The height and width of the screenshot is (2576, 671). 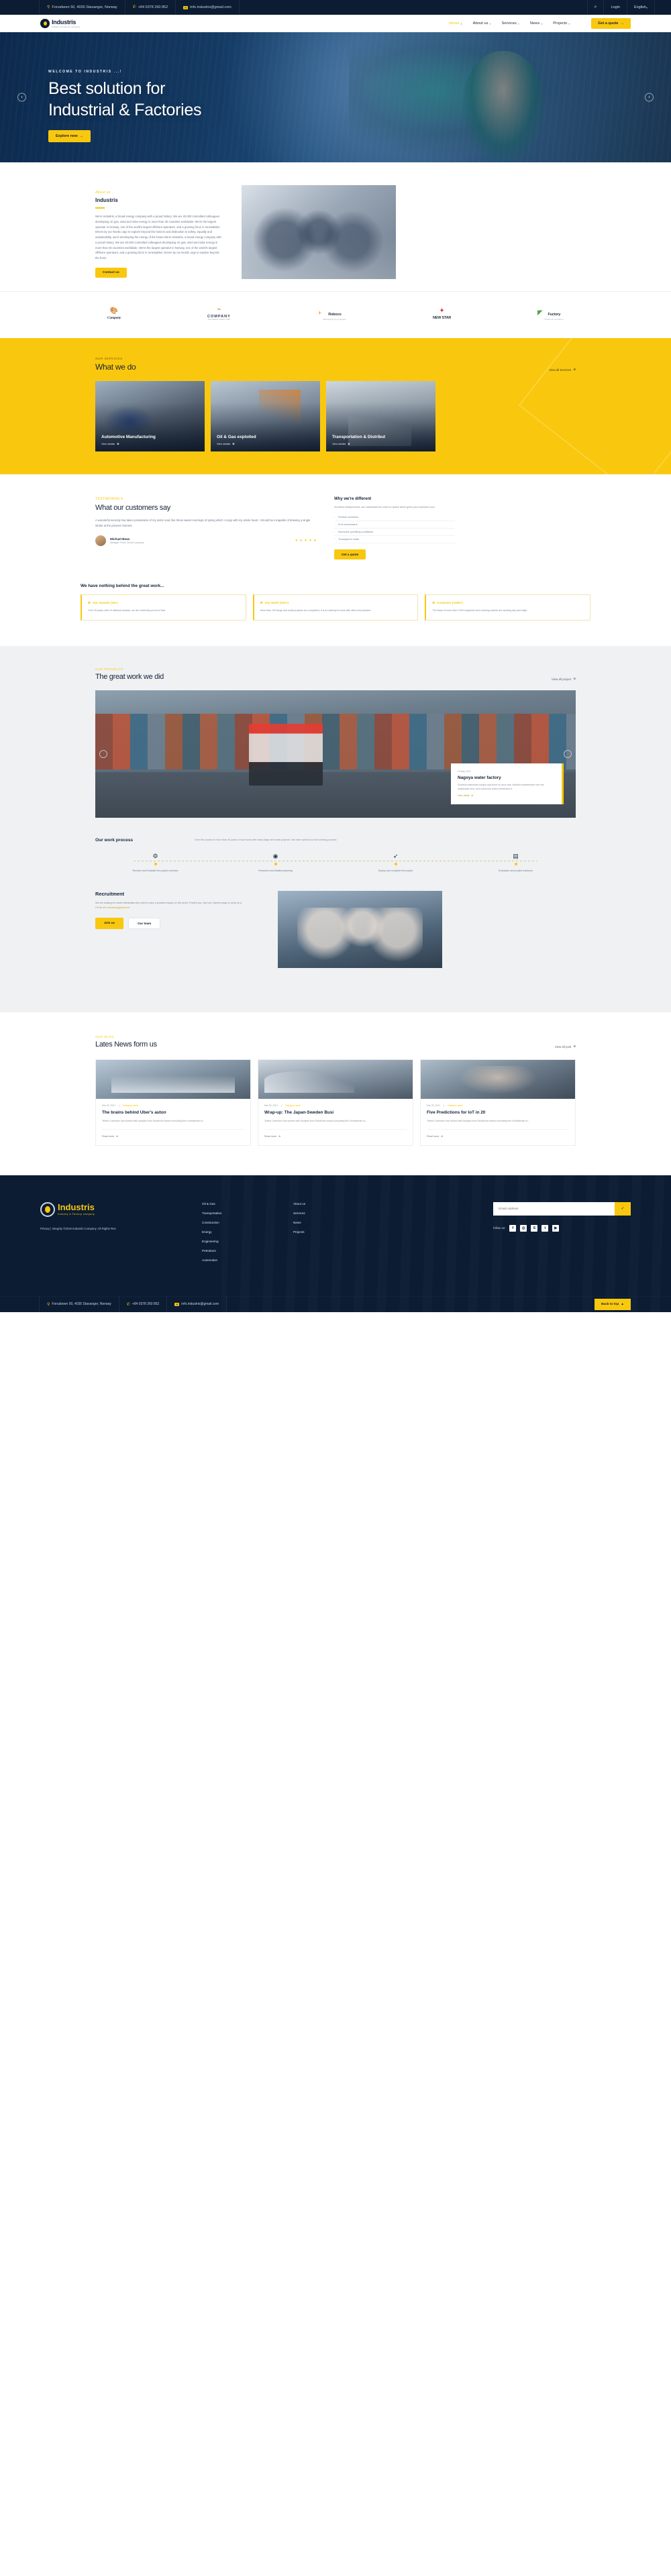 What do you see at coordinates (208, 7) in the screenshot?
I see `topbar-email: ✉ info.industris@gmail.com` at bounding box center [208, 7].